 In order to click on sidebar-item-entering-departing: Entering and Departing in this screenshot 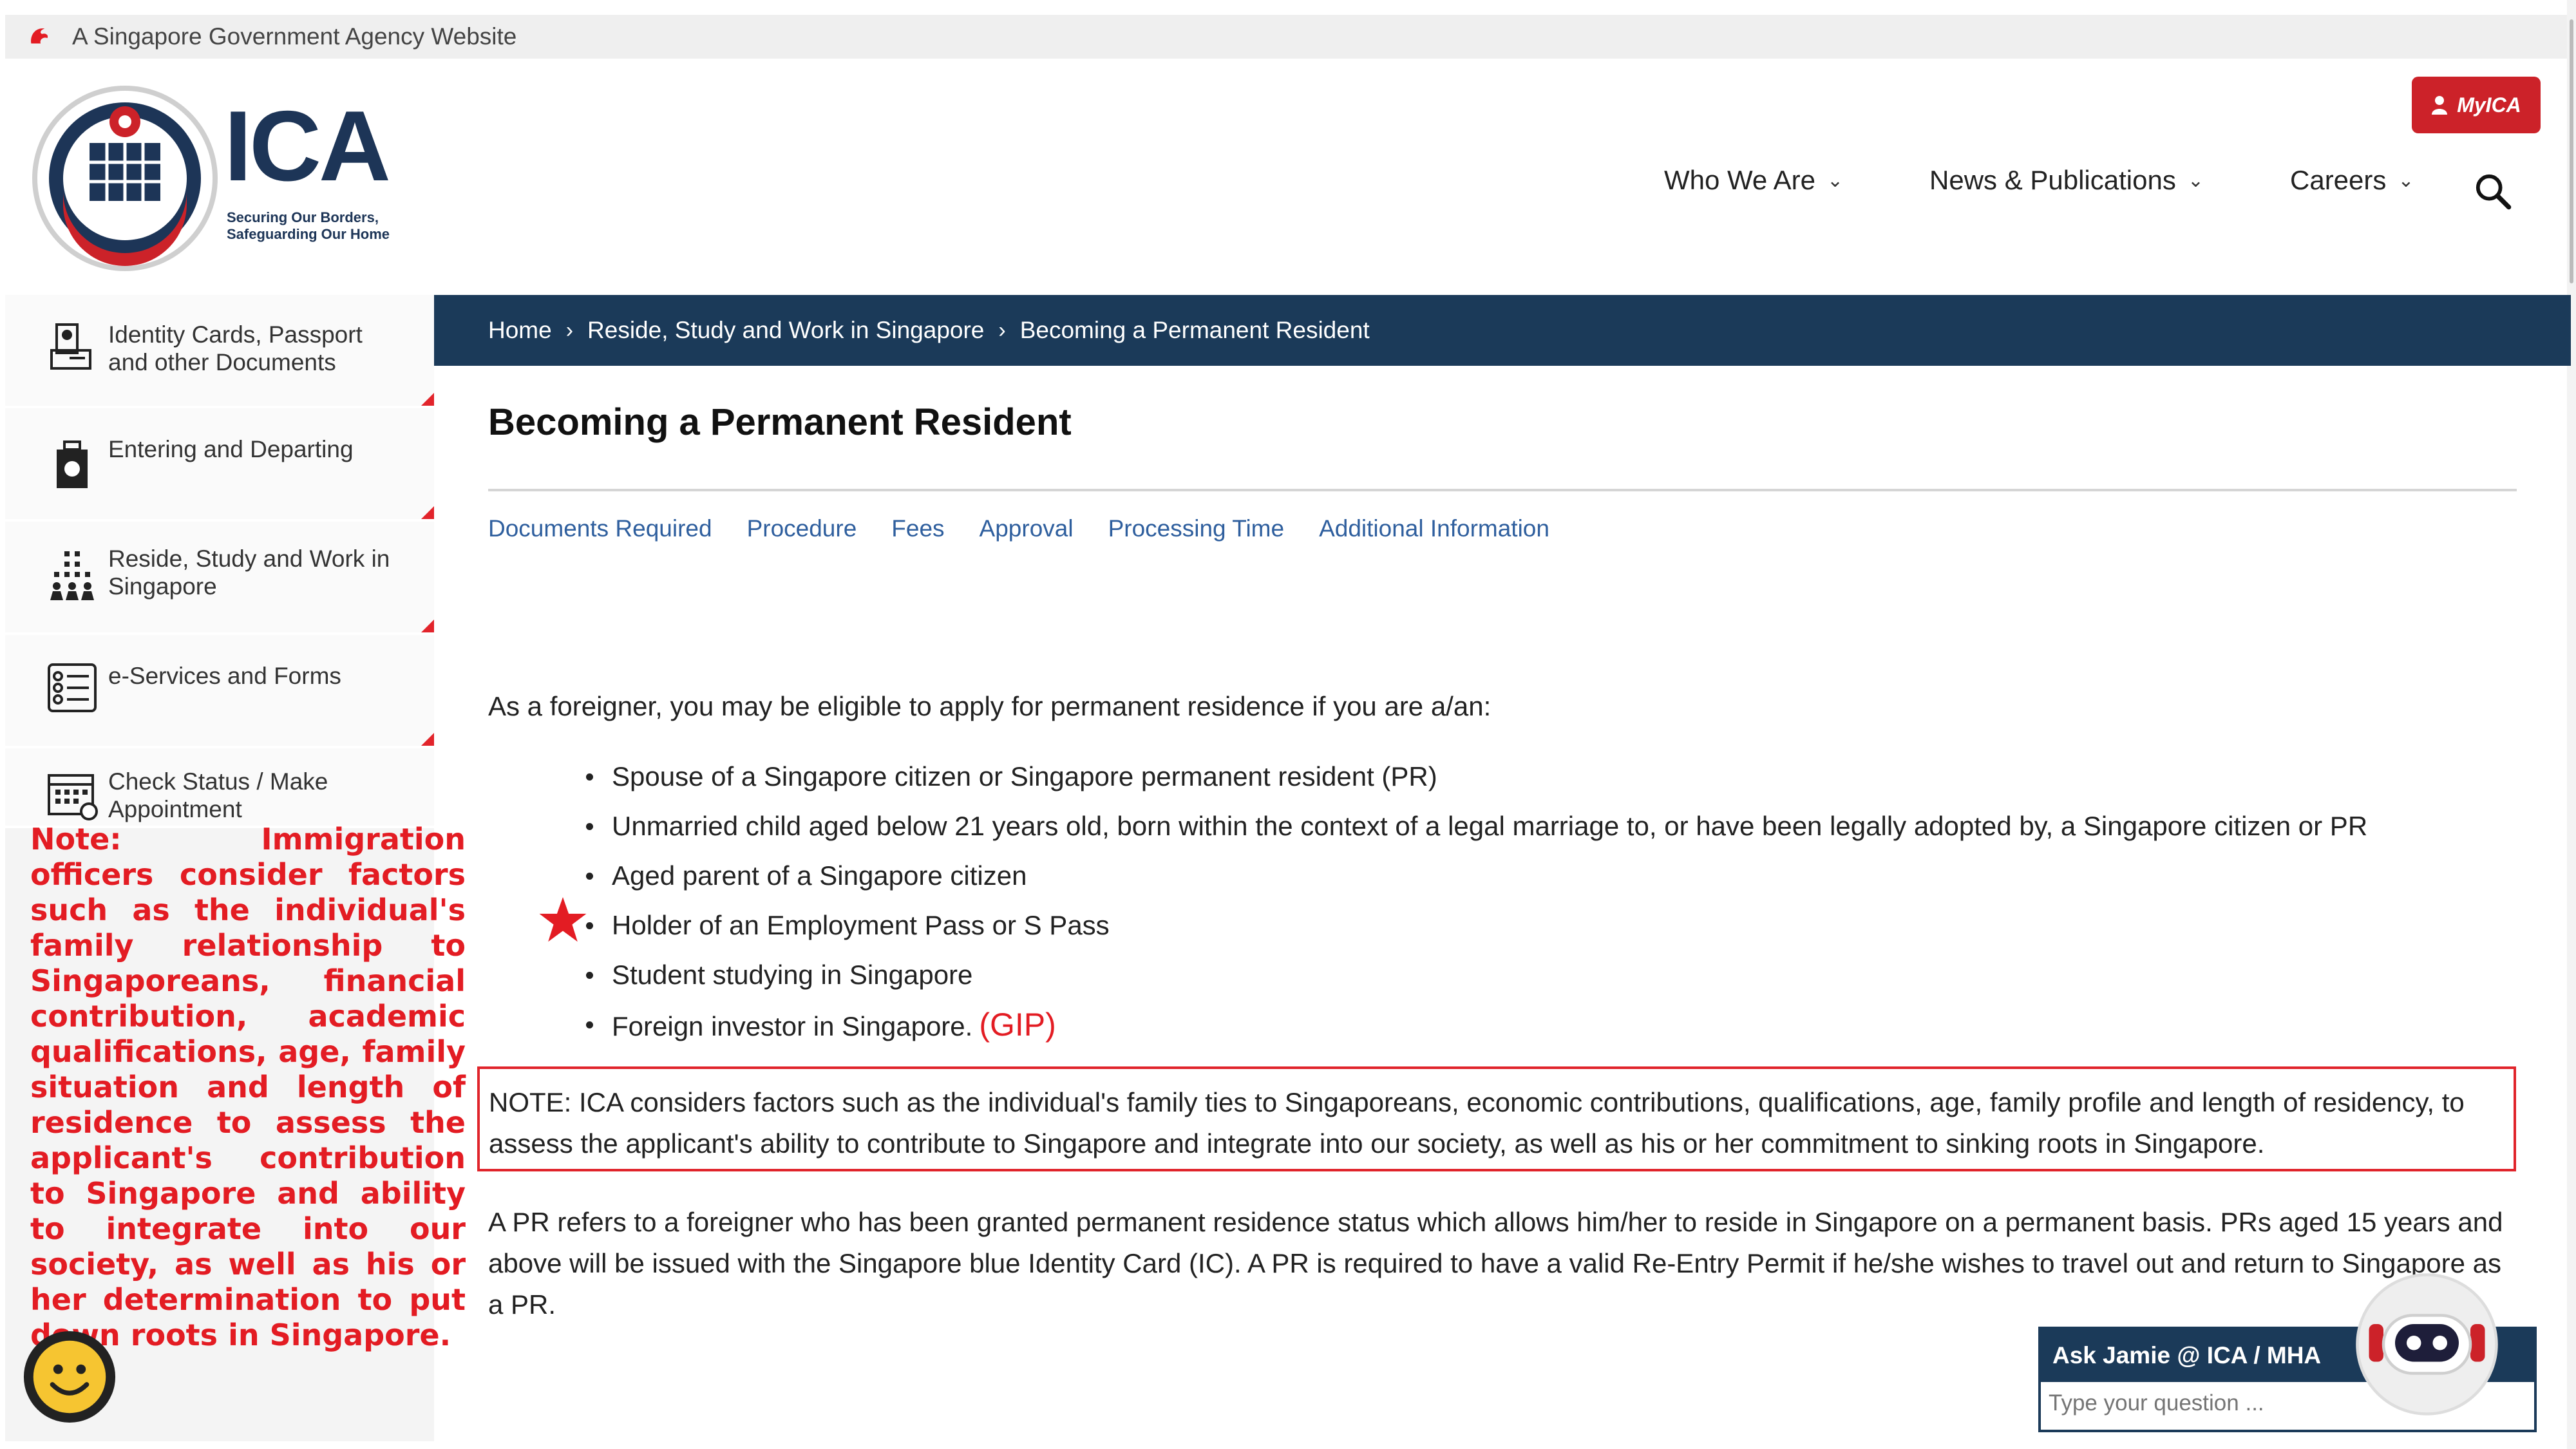, I will do `click(219, 465)`.